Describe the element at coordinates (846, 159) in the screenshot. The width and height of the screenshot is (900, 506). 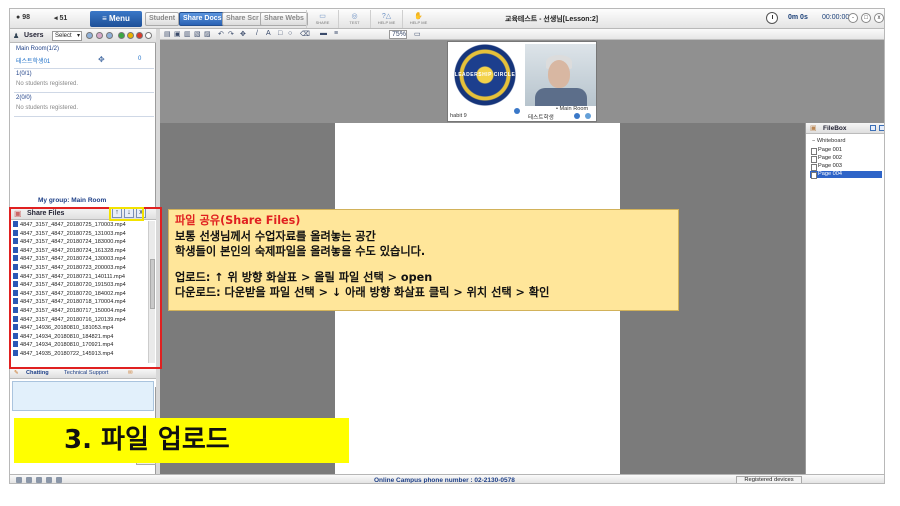
I see `page-item: Page 002` at that location.